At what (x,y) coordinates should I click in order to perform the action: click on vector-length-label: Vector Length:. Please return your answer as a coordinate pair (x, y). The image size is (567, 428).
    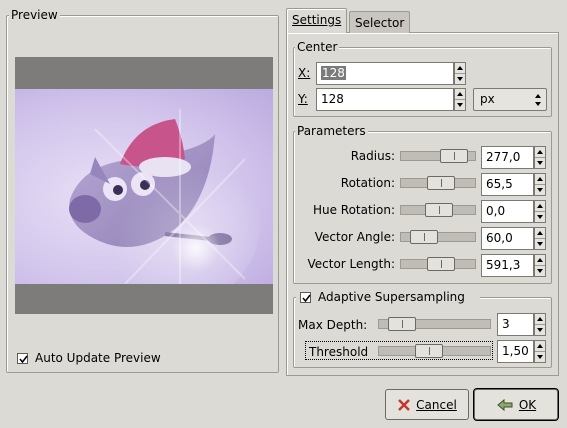
    Looking at the image, I should click on (351, 264).